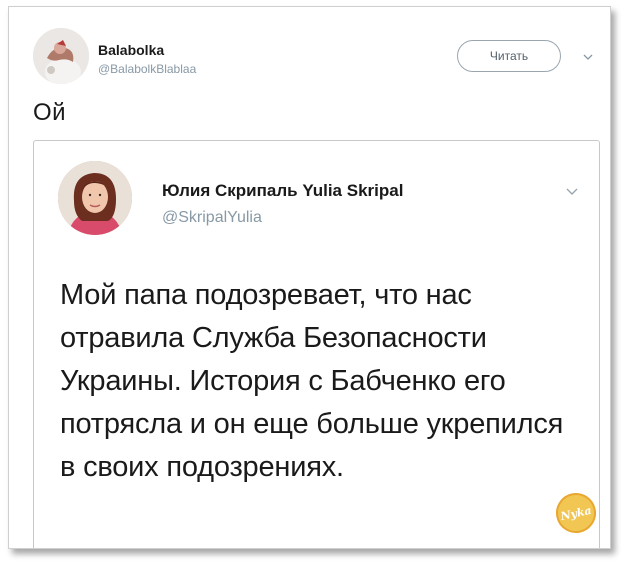 The height and width of the screenshot is (561, 621). Describe the element at coordinates (509, 56) in the screenshot. I see `follow-button: Читать` at that location.